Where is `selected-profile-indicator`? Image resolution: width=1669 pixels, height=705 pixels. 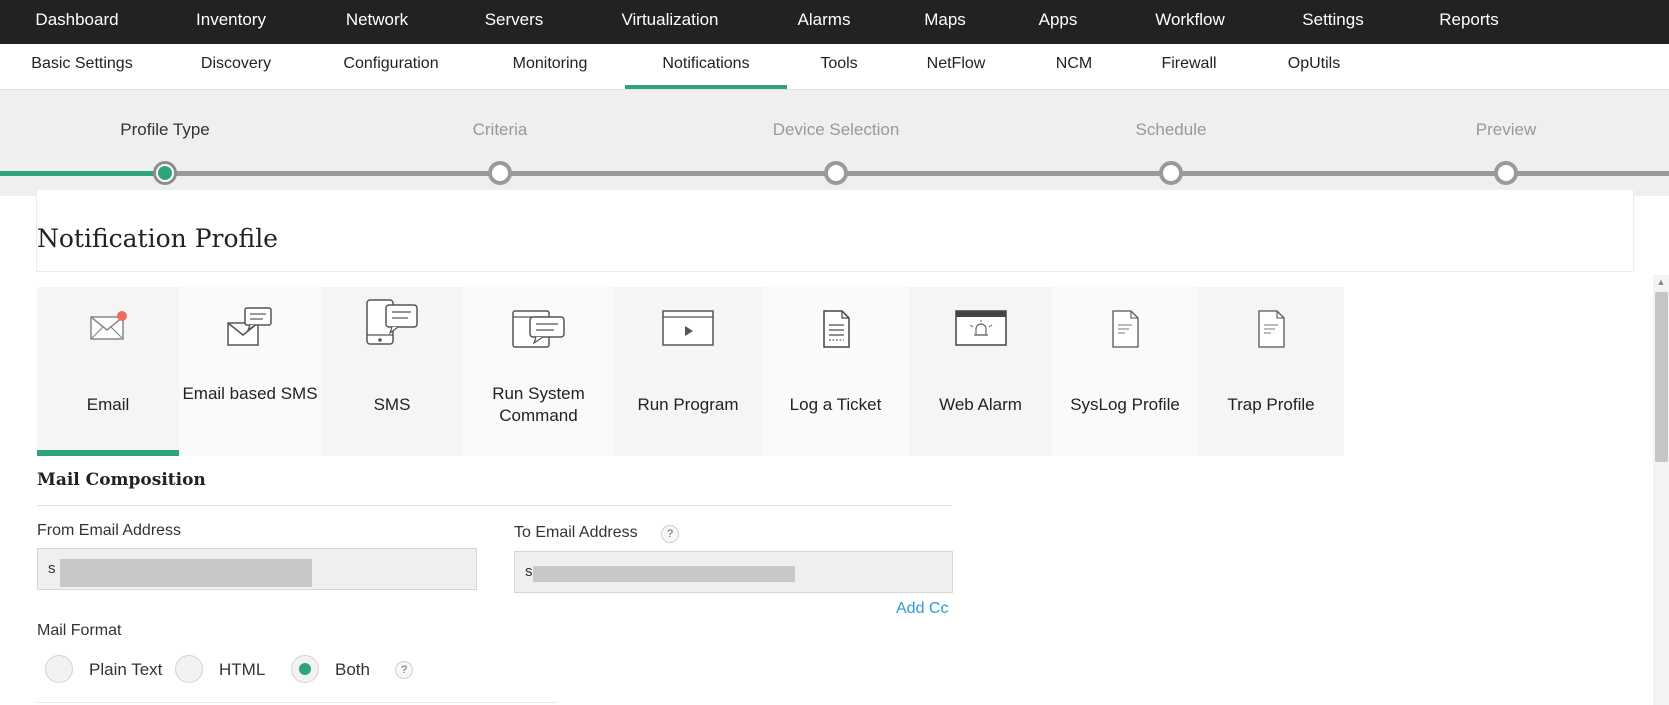
selected-profile-indicator is located at coordinates (108, 453).